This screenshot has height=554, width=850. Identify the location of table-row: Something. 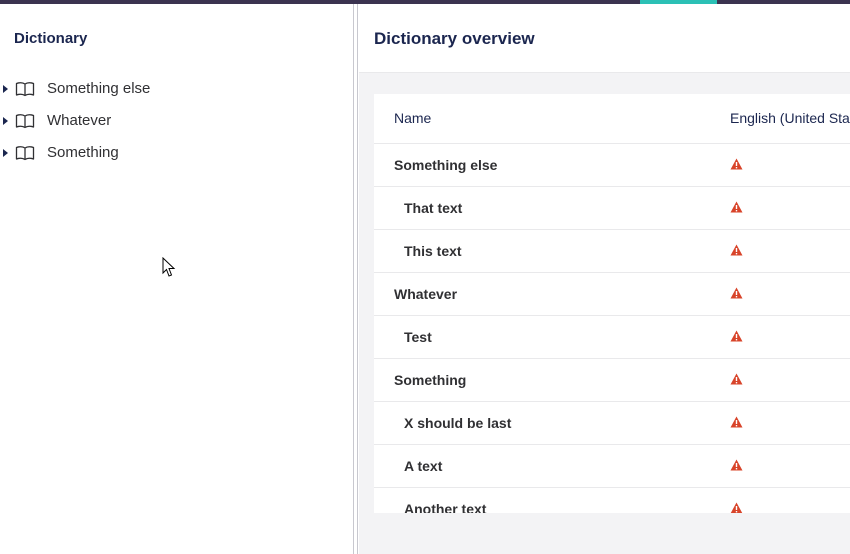
(612, 380).